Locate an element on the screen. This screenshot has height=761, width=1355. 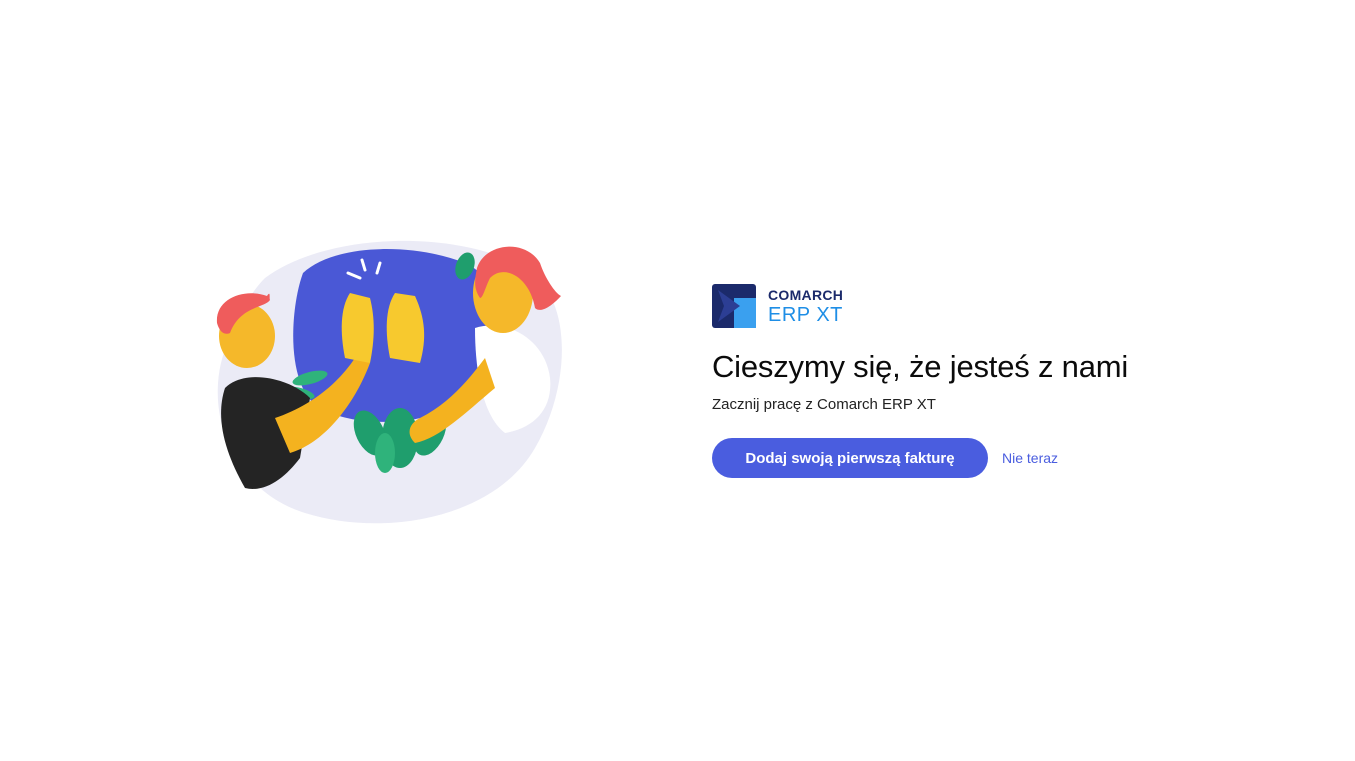
high-five-illustration is located at coordinates (387, 383).